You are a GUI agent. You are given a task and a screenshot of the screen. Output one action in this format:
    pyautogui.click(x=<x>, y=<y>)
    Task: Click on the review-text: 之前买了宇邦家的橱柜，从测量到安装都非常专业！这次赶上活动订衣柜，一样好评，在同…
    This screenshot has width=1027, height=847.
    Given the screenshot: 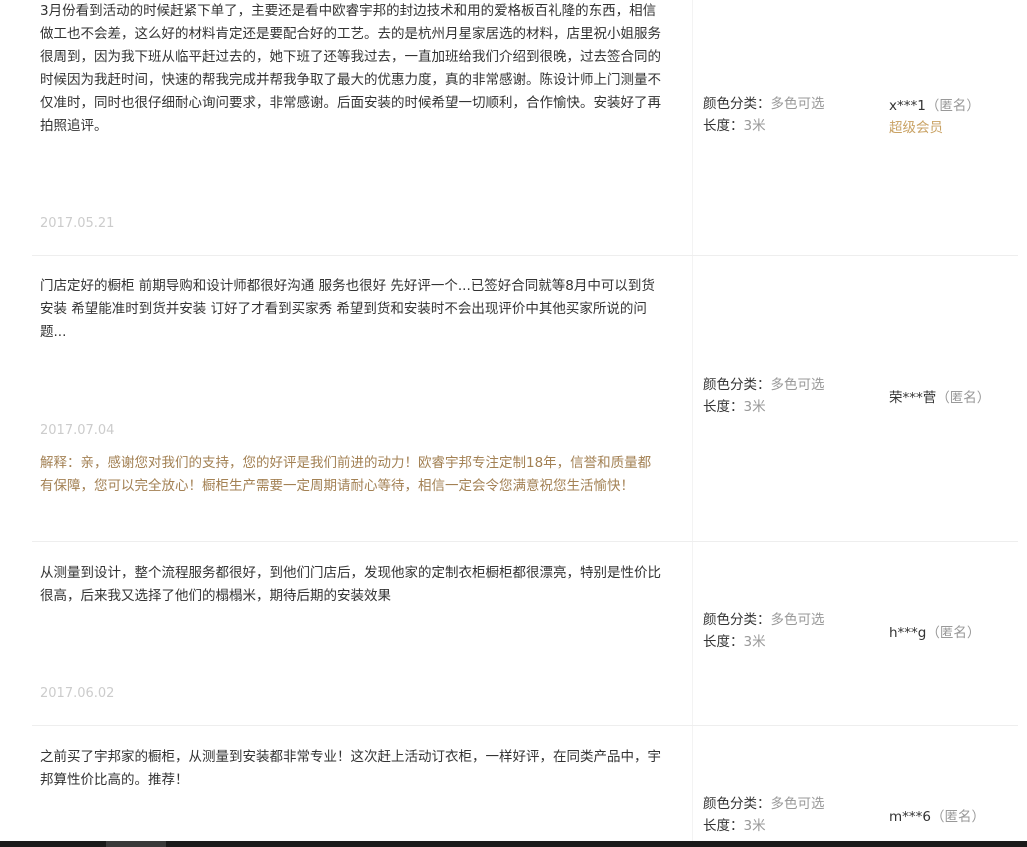 What is the action you would take?
    pyautogui.click(x=350, y=768)
    